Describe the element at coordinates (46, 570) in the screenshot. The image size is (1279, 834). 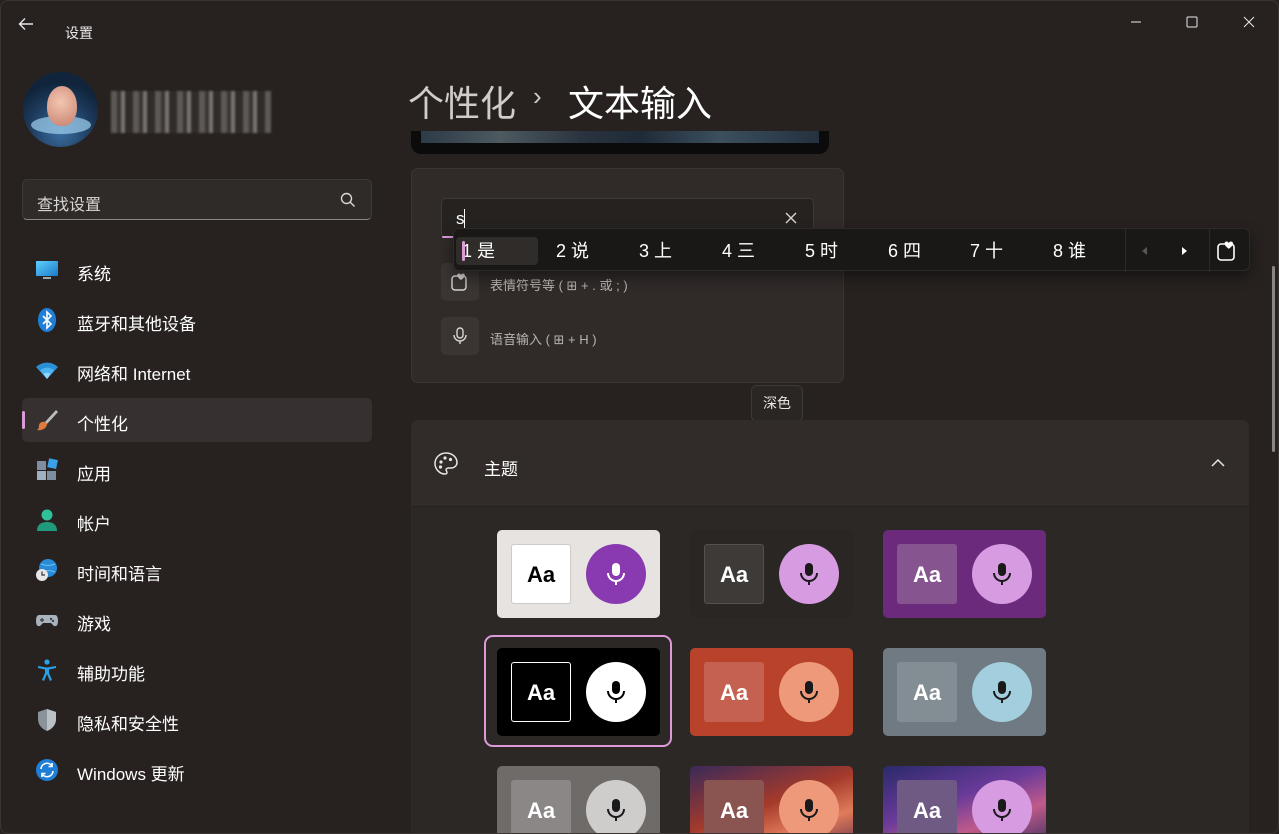
I see `globe-clock-icon` at that location.